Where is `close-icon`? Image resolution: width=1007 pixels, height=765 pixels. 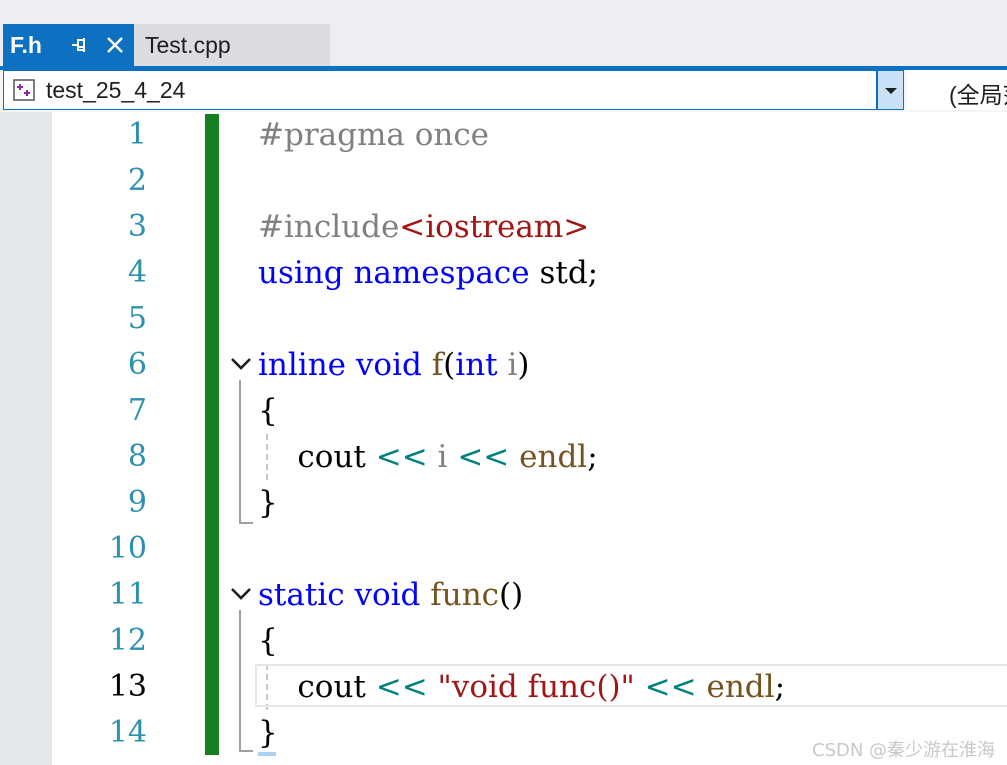
close-icon is located at coordinates (115, 45).